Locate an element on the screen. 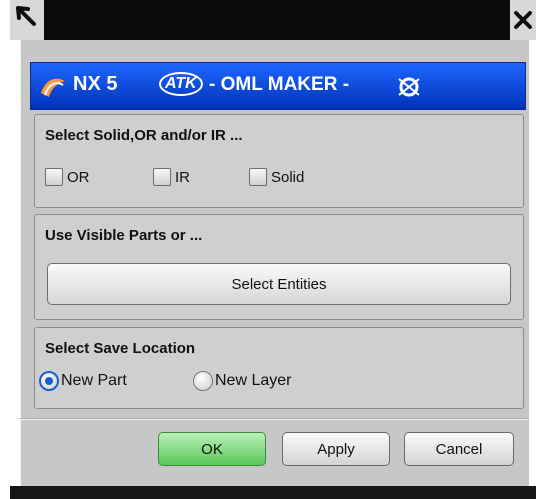 The image size is (536, 499). save-location-label: Select Save Location is located at coordinates (120, 348).